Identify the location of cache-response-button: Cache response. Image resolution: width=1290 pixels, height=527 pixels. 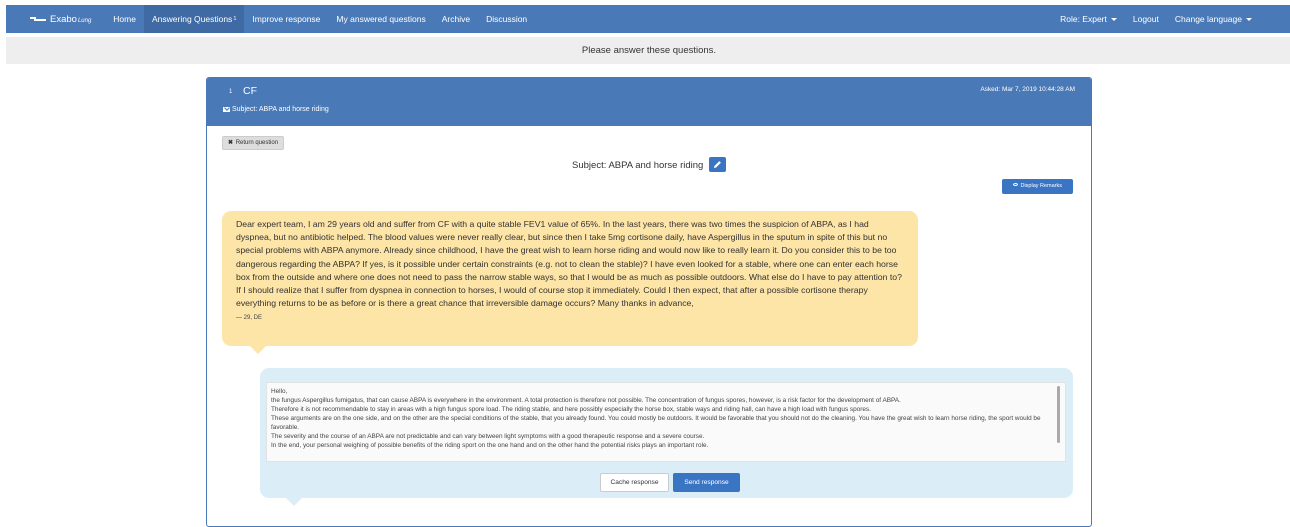
(634, 482).